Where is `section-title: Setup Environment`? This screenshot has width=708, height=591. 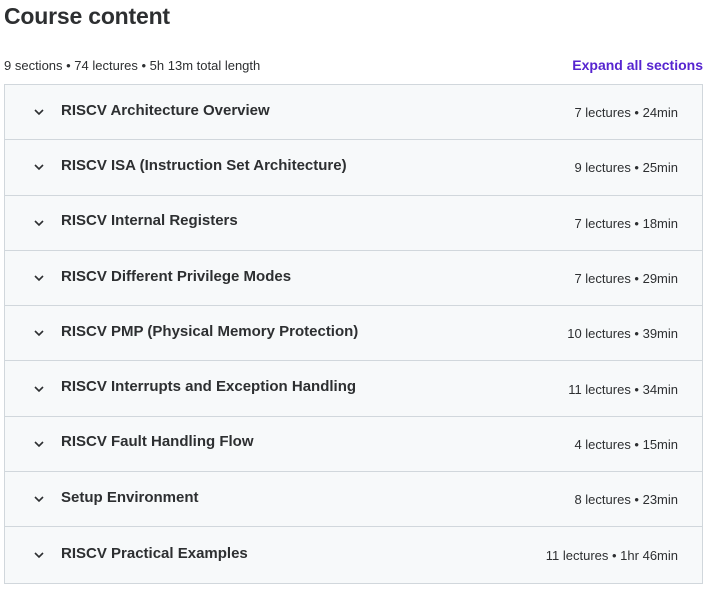
section-title: Setup Environment is located at coordinates (130, 497).